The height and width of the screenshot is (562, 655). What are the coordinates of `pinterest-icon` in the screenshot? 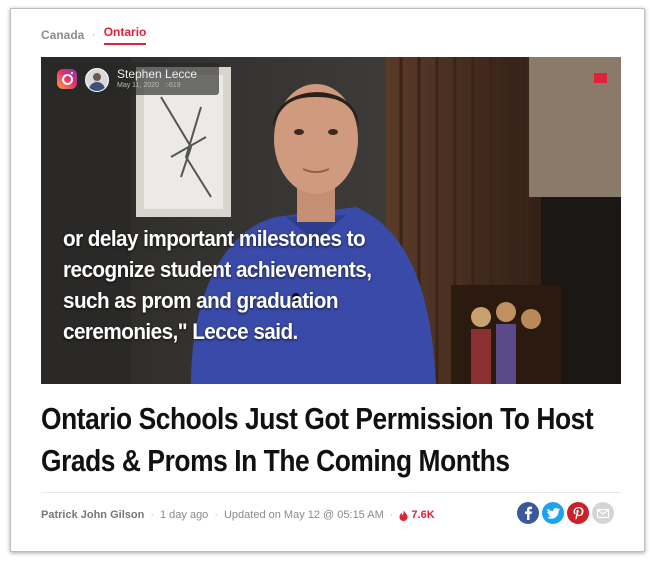 It's located at (578, 513).